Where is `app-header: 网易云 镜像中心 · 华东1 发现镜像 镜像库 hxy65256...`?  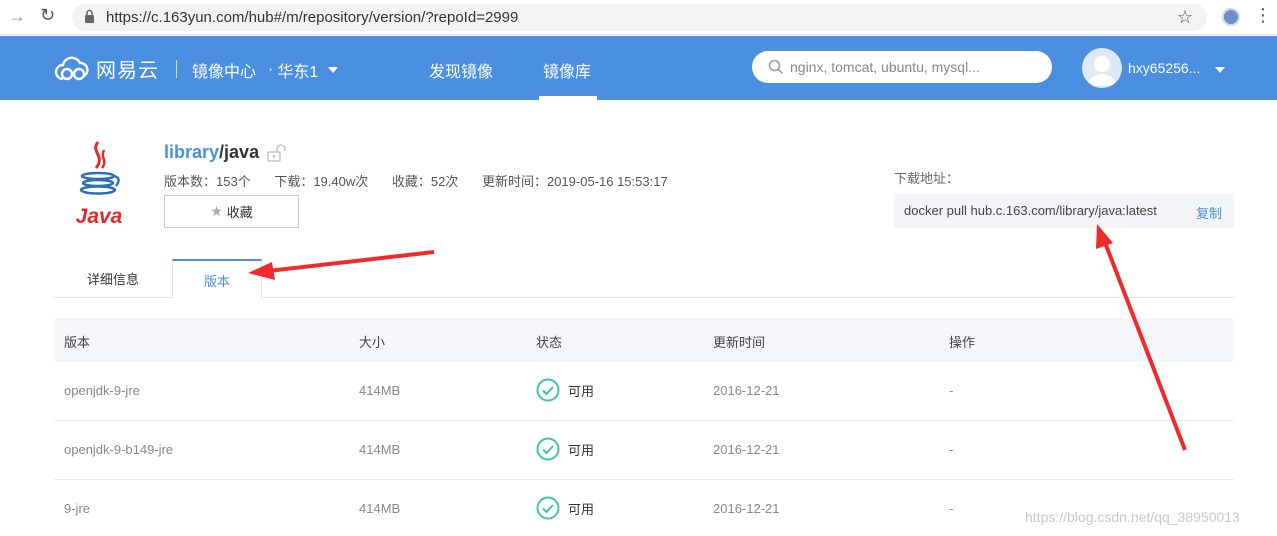 app-header: 网易云 镜像中心 · 华东1 发现镜像 镜像库 hxy65256... is located at coordinates (638, 68).